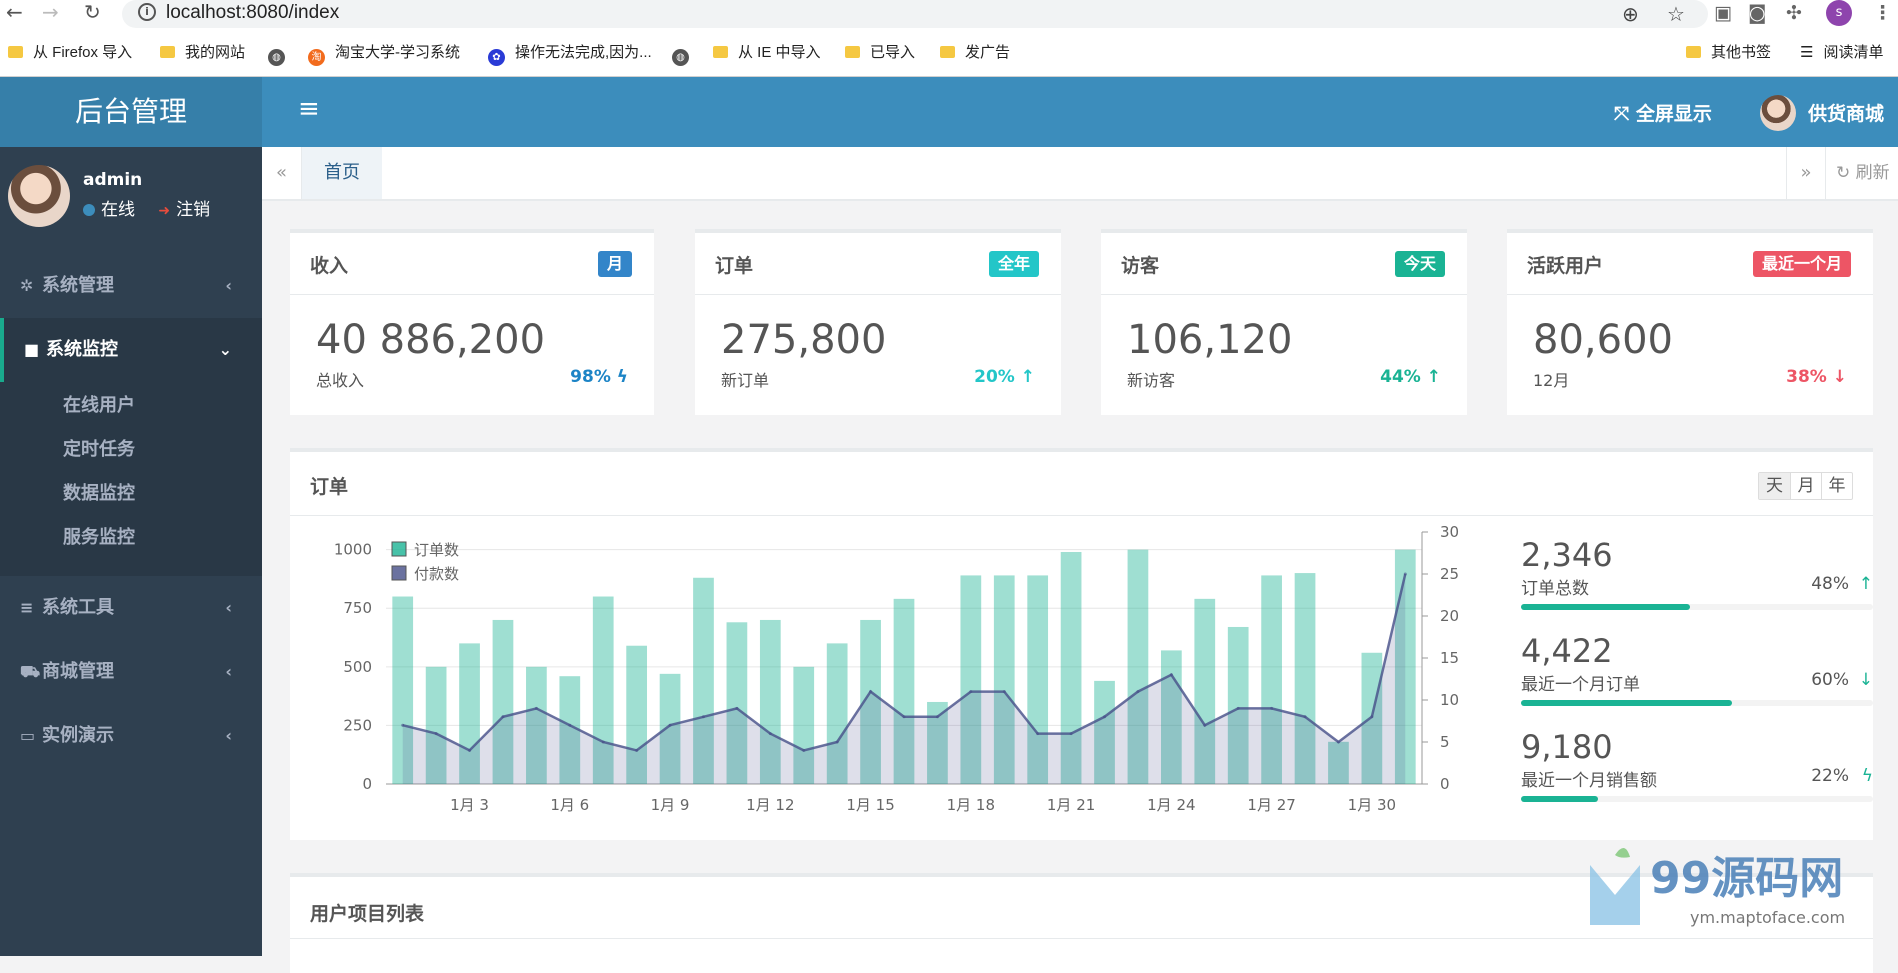 Image resolution: width=1898 pixels, height=973 pixels. I want to click on arrow-down-icon: ↓, so click(1839, 377).